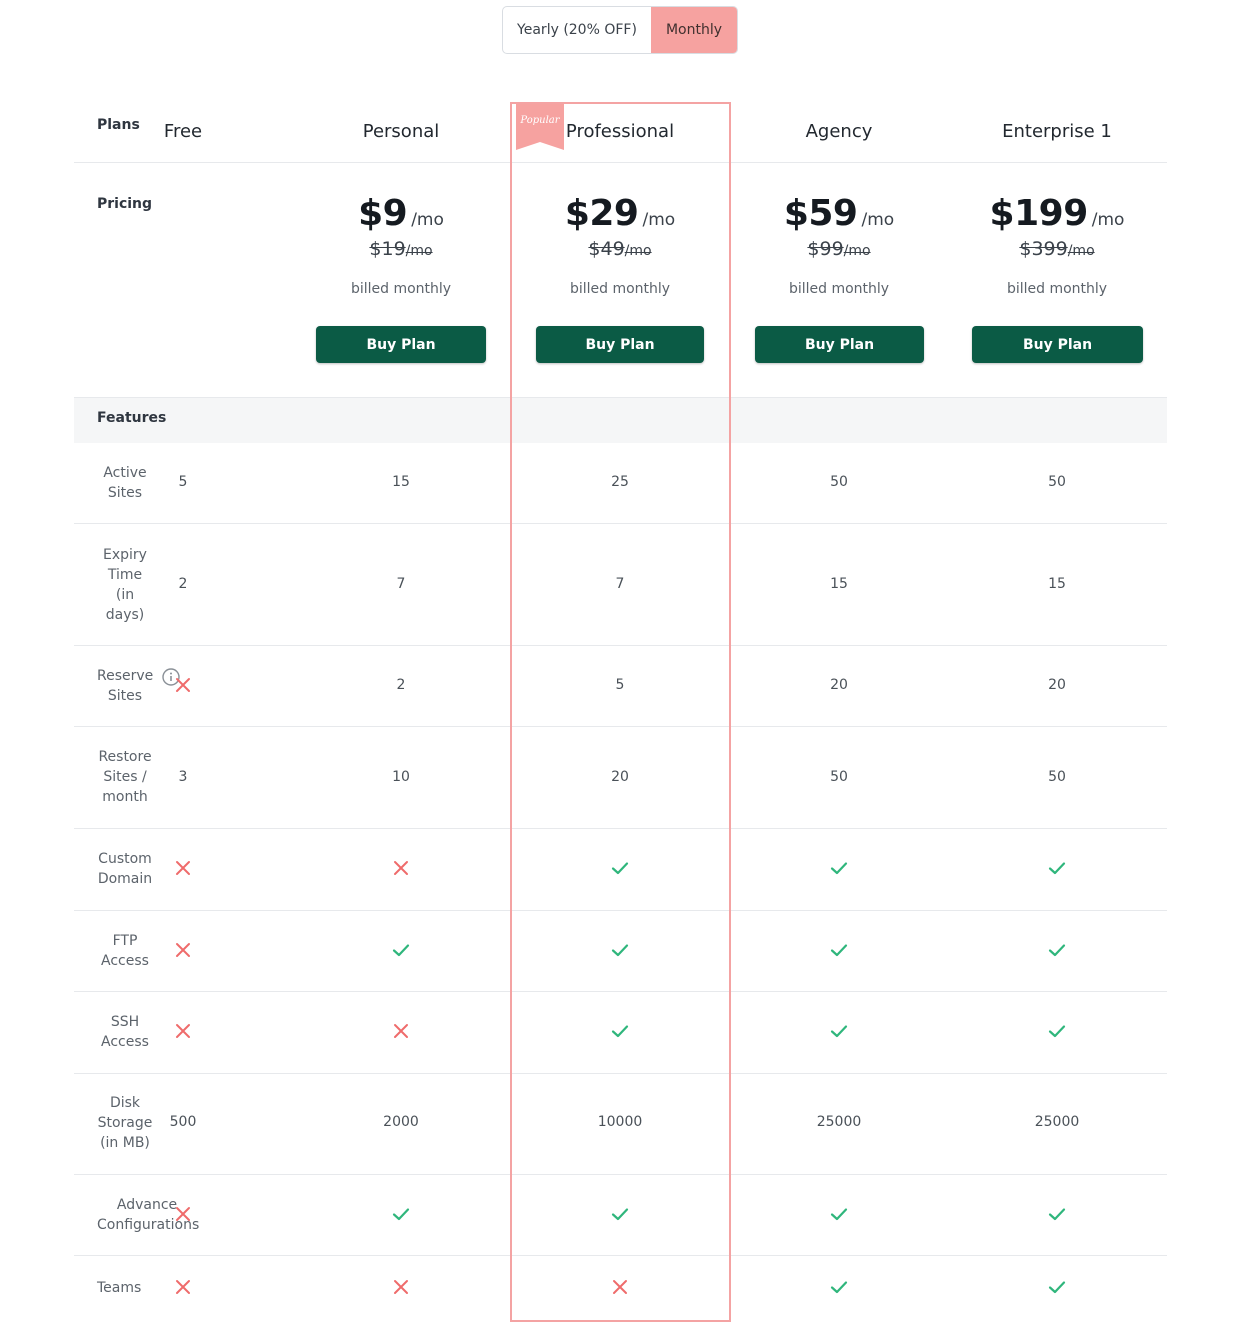 This screenshot has height=1322, width=1250. Describe the element at coordinates (839, 344) in the screenshot. I see `buy-plan-button-agency: Buy Plan` at that location.